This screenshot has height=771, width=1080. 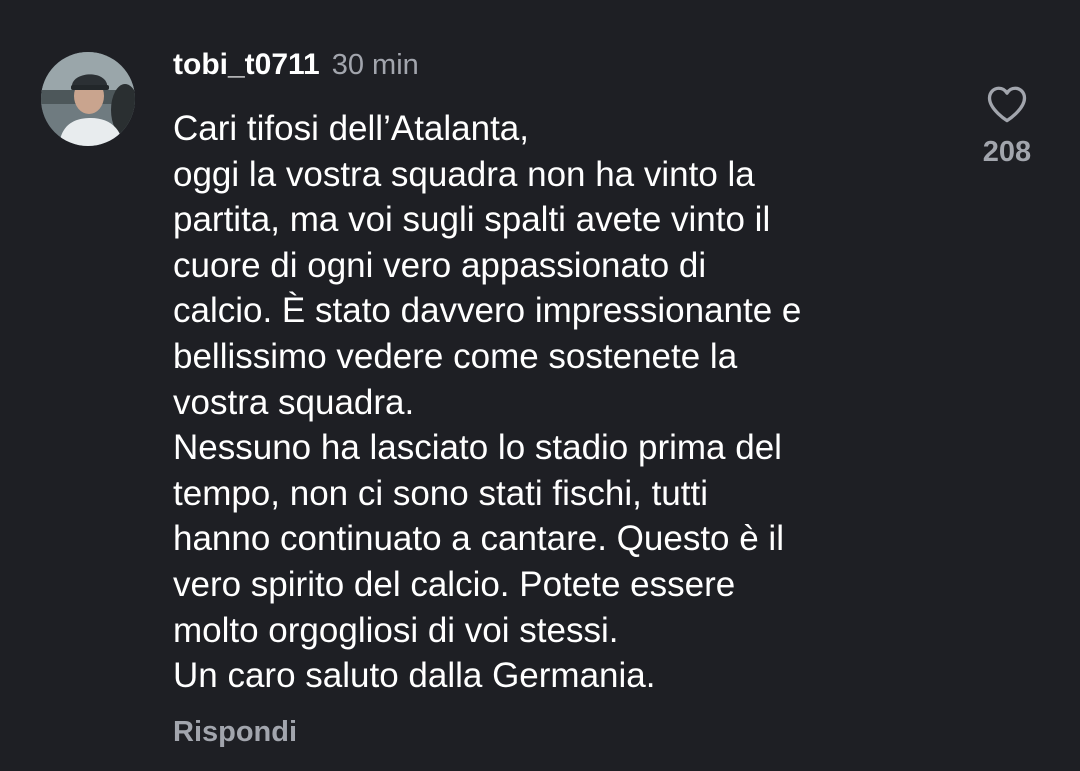 I want to click on comment-text-line: hanno continuato a cantare. Questo è il, so click(x=478, y=539).